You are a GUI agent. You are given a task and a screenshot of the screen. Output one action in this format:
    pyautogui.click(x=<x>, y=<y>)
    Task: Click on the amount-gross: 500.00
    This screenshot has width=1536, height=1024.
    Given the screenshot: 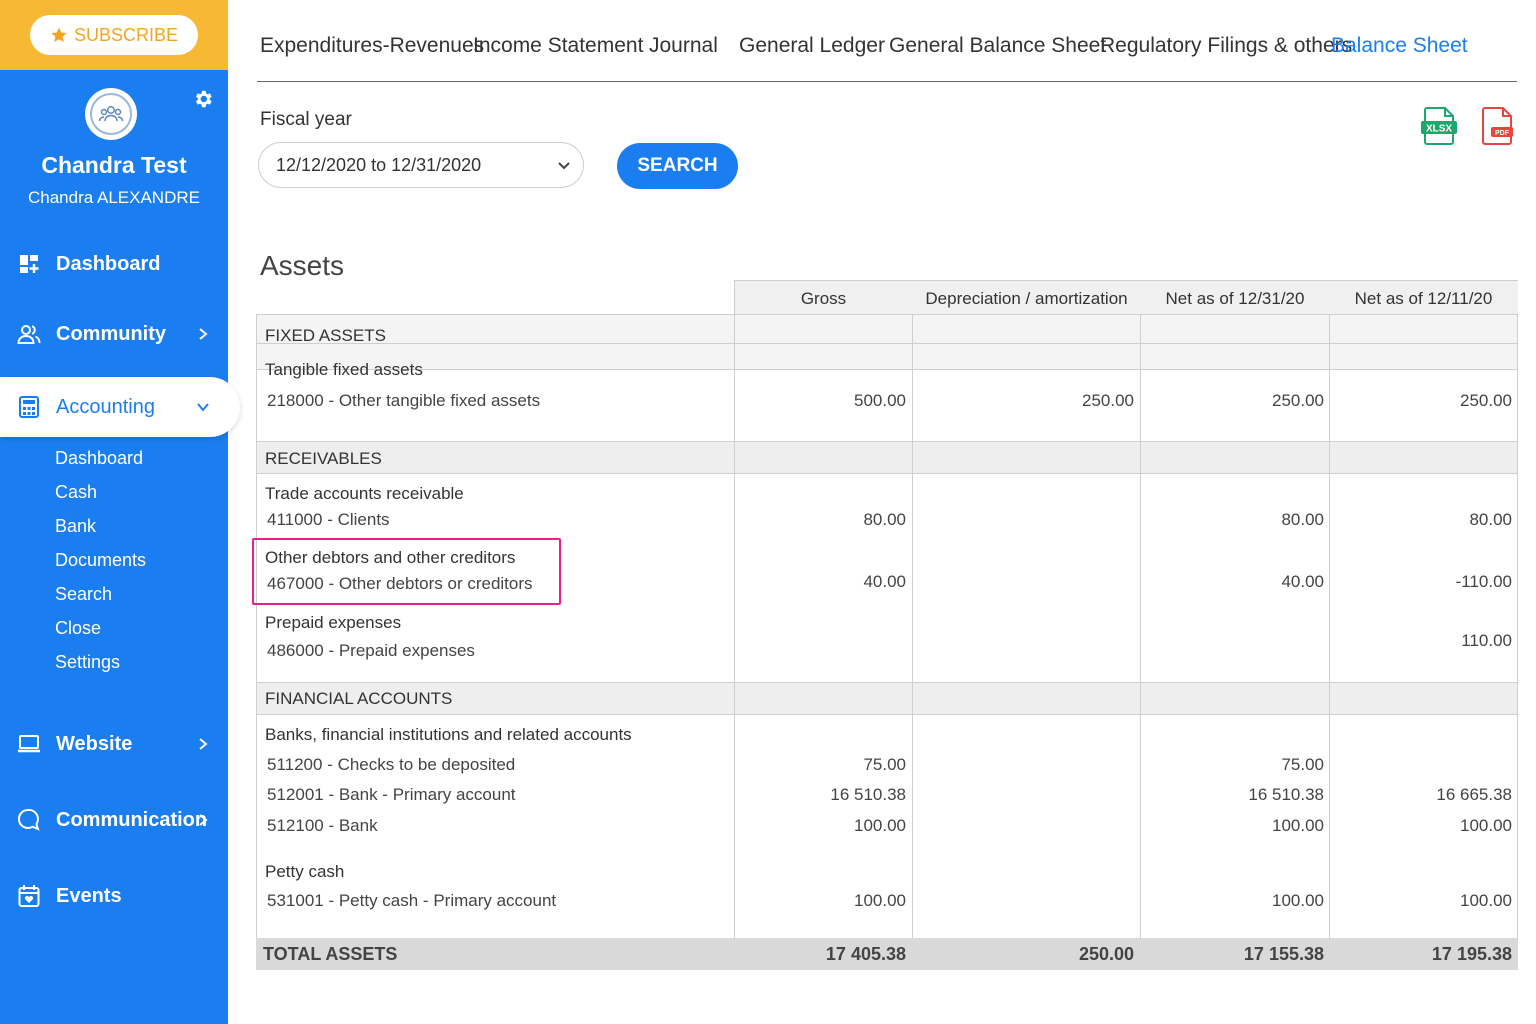 What is the action you would take?
    pyautogui.click(x=880, y=400)
    